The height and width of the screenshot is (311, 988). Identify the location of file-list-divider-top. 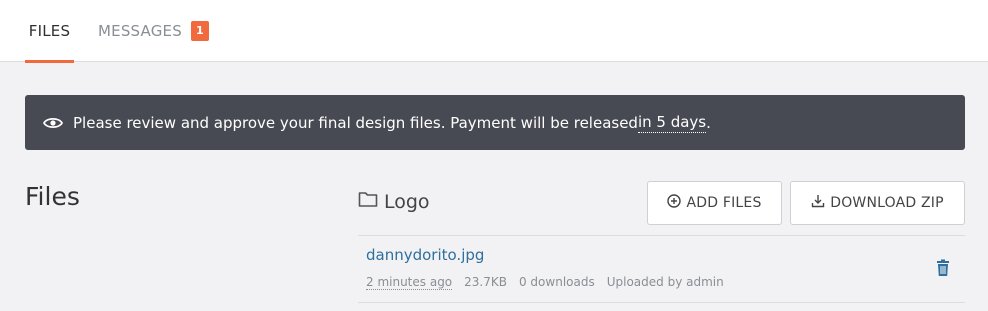
(661, 235).